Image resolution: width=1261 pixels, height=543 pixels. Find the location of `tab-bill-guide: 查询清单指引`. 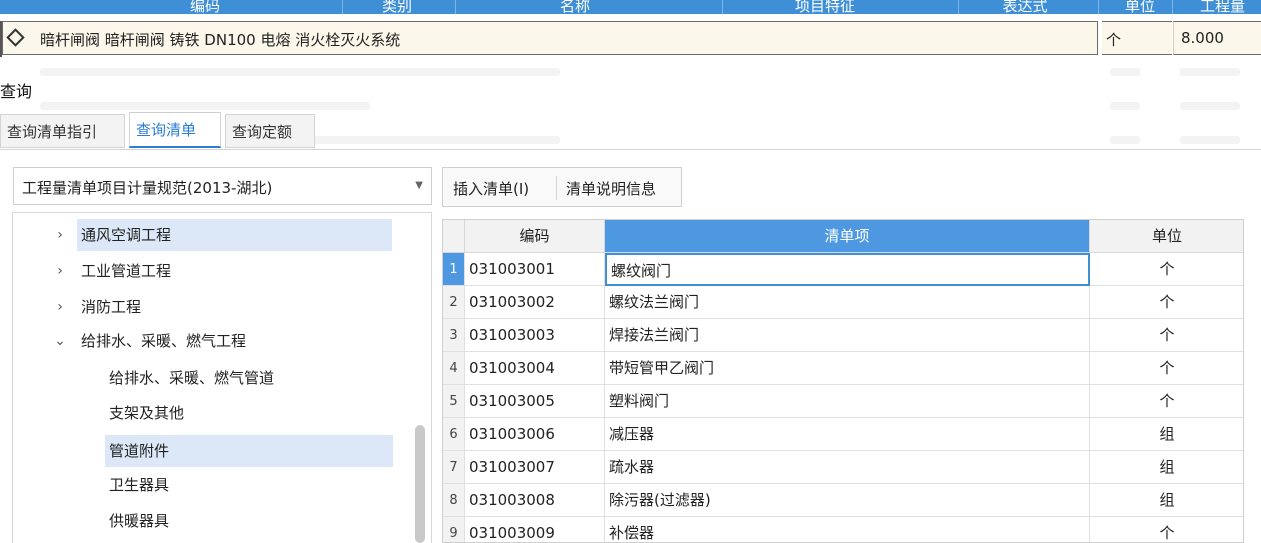

tab-bill-guide: 查询清单指引 is located at coordinates (62, 131).